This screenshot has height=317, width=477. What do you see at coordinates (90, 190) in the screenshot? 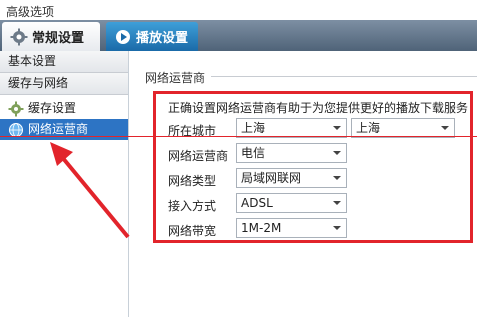
I see `annotation-arrow` at bounding box center [90, 190].